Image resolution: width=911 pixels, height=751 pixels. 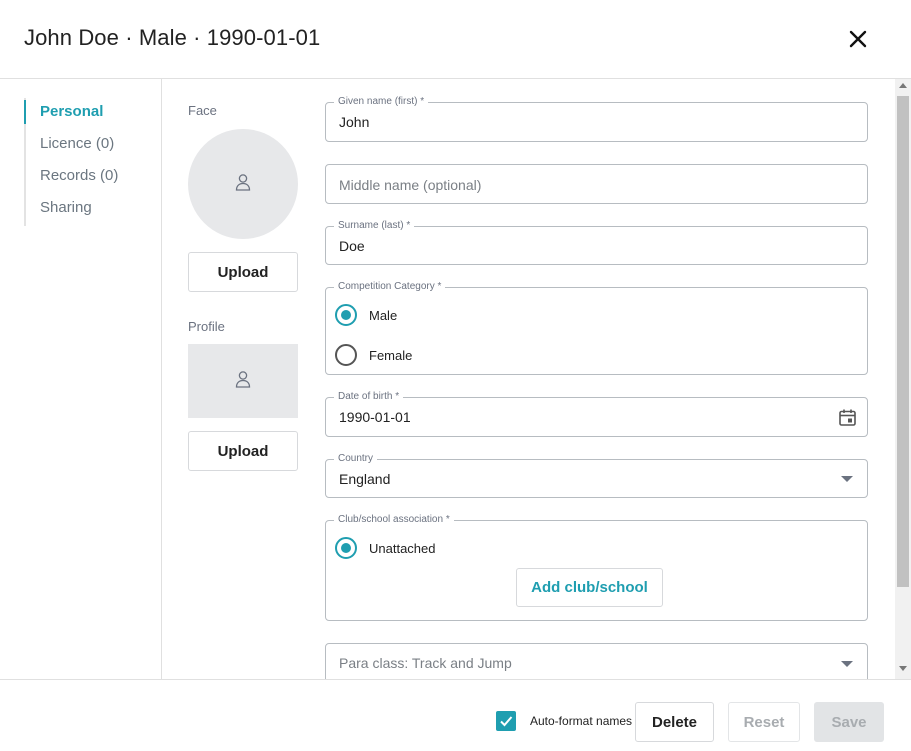 I want to click on country-legend: Country, so click(x=356, y=459).